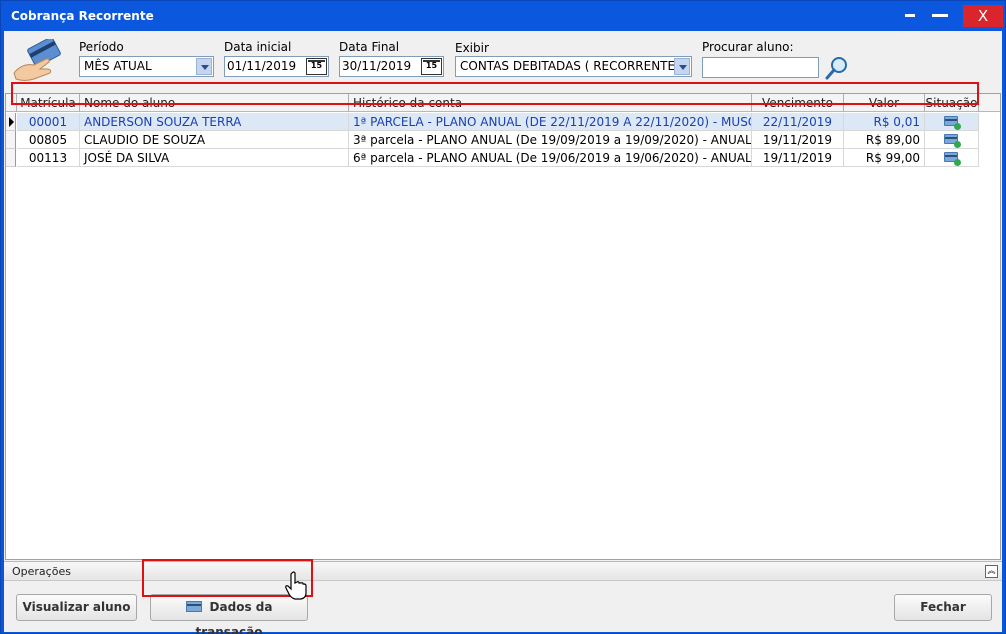 The height and width of the screenshot is (634, 1006). I want to click on title-bar: Cobrança Recorrente X, so click(503, 16).